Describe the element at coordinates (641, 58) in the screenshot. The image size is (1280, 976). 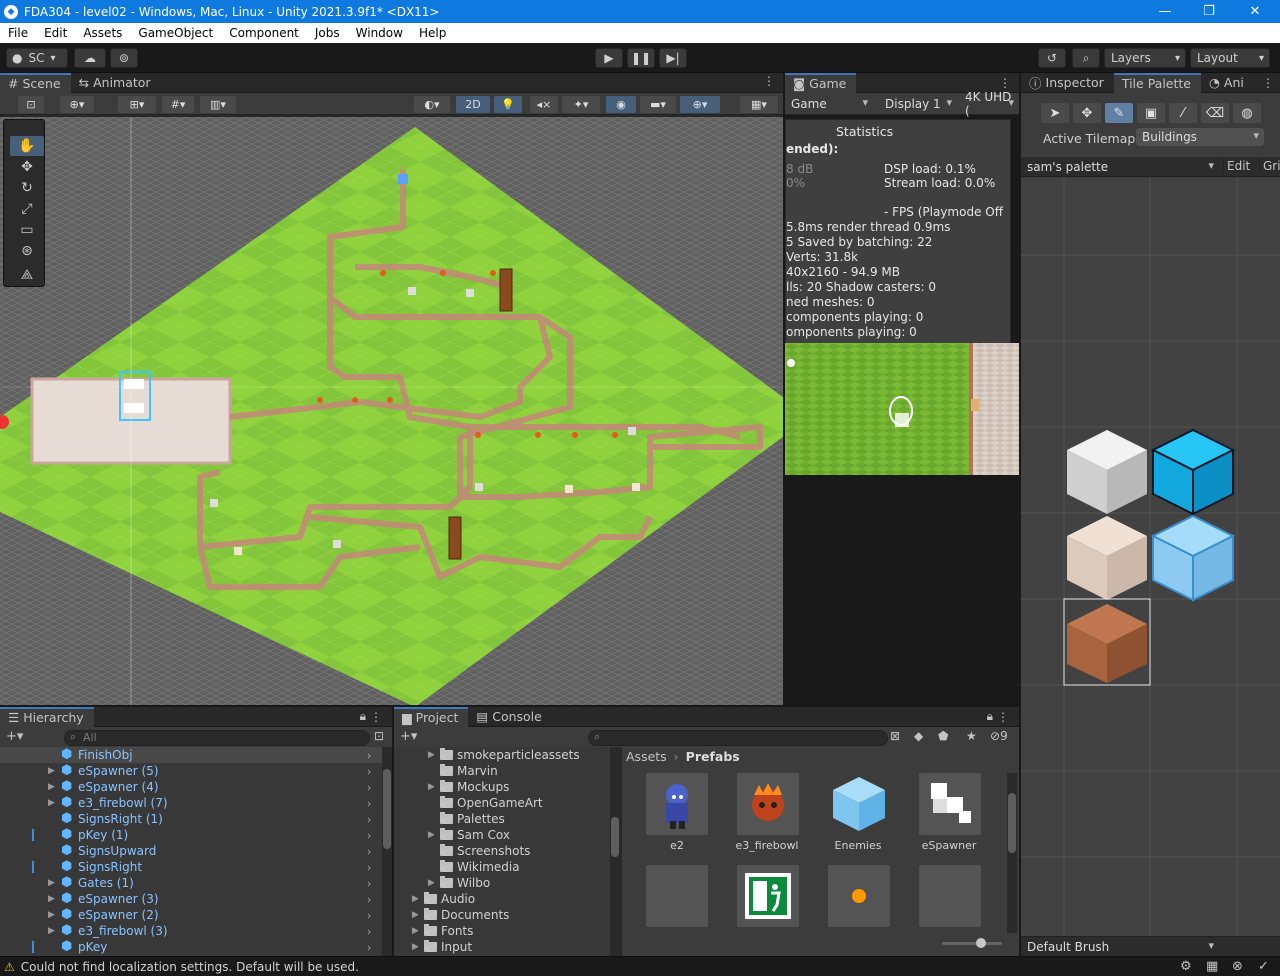
I see `pause-button: ❚❚` at that location.